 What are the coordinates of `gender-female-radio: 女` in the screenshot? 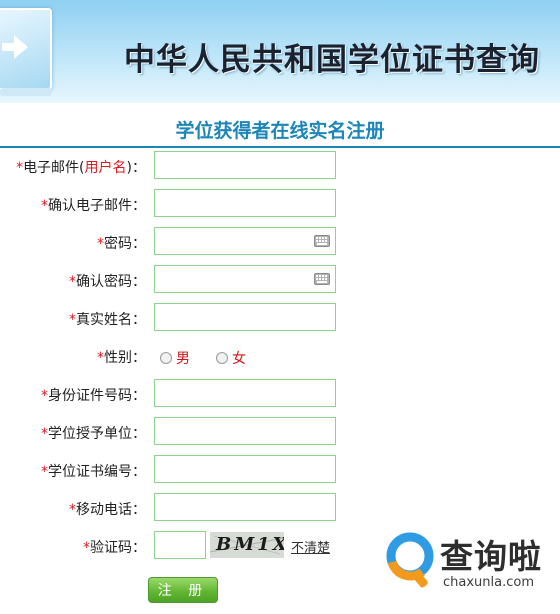 It's located at (231, 358).